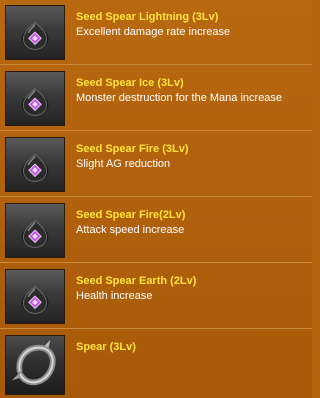 The image size is (320, 398). What do you see at coordinates (132, 149) in the screenshot?
I see `item-title: Seed Spear Fire (3Lv)` at bounding box center [132, 149].